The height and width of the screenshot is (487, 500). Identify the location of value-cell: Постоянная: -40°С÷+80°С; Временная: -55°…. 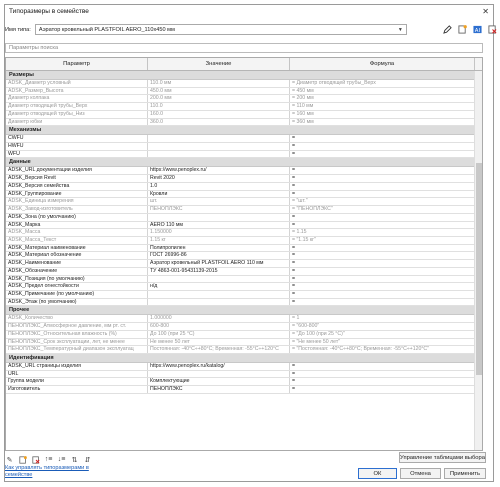
(219, 349).